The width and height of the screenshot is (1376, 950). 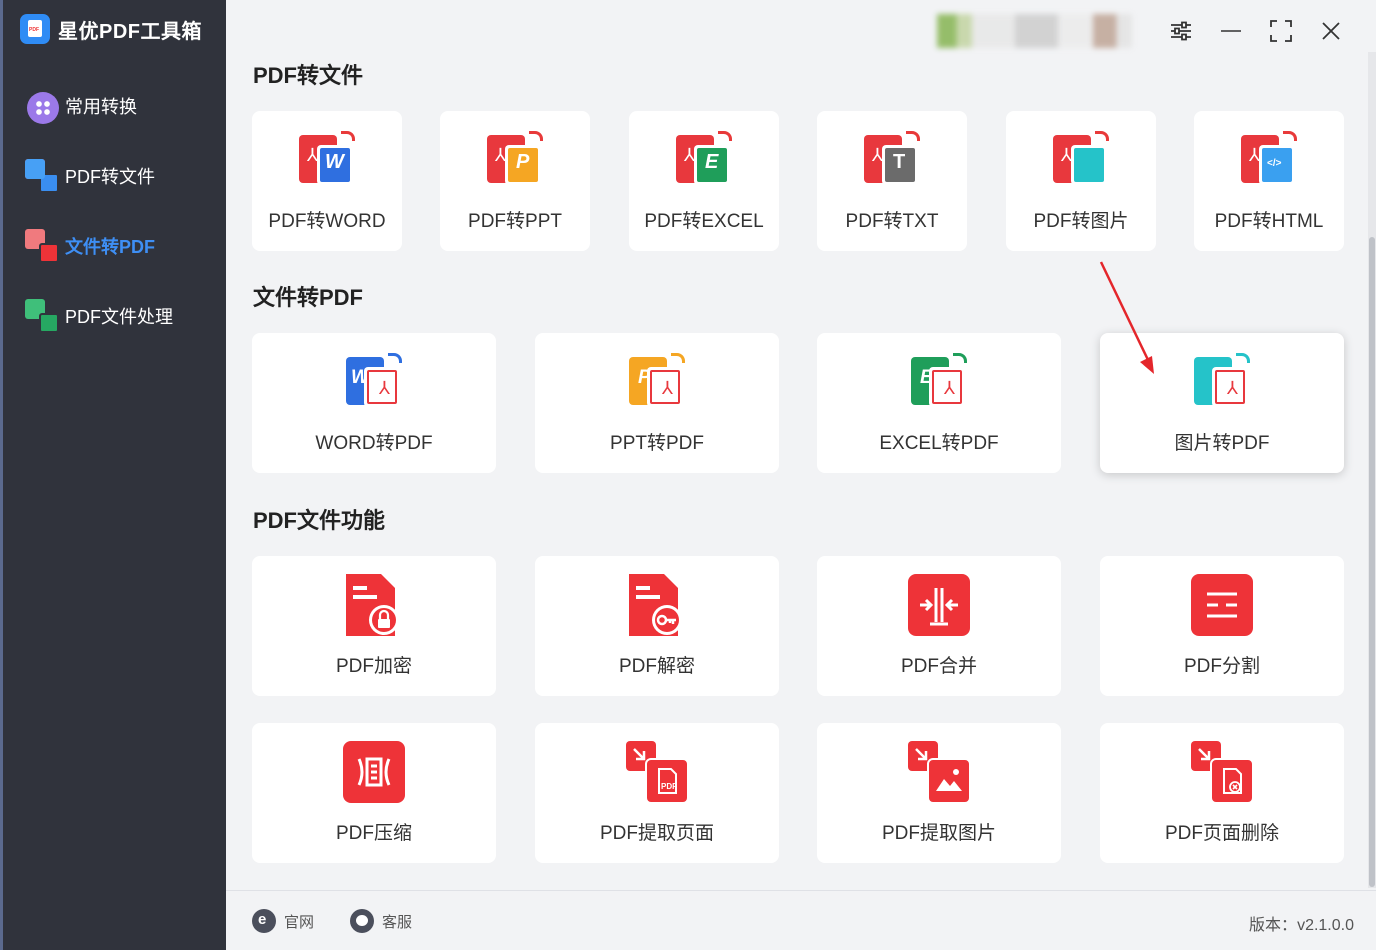 I want to click on card-label: PDF提取页面, so click(x=656, y=833).